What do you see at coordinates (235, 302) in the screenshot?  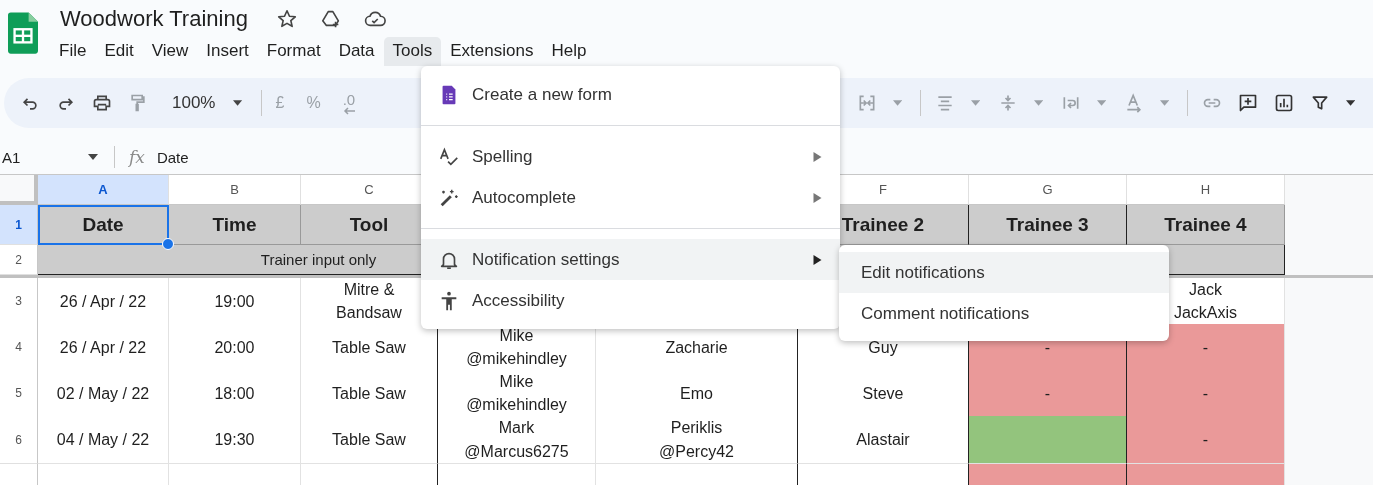 I see `table-cell: 19:00` at bounding box center [235, 302].